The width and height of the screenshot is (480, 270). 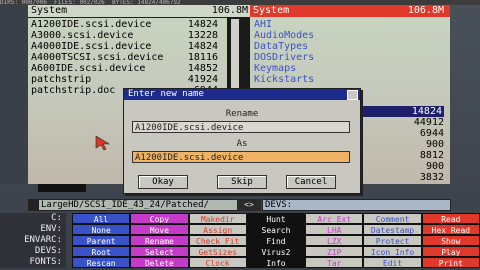 I want to click on left-file-size: 41924, so click(x=202, y=79).